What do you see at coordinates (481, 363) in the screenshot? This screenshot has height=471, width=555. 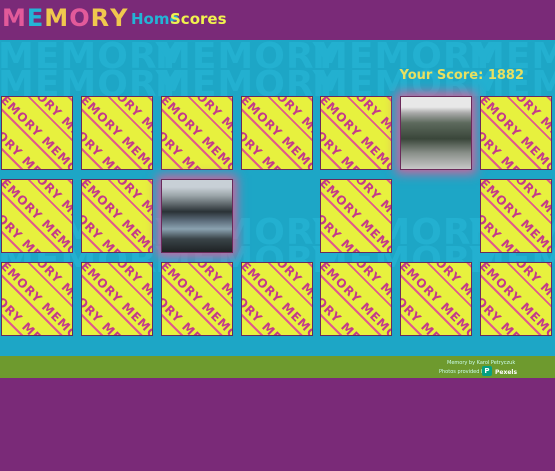 I see `author-credit: Memory by Karol Petryczuk` at bounding box center [481, 363].